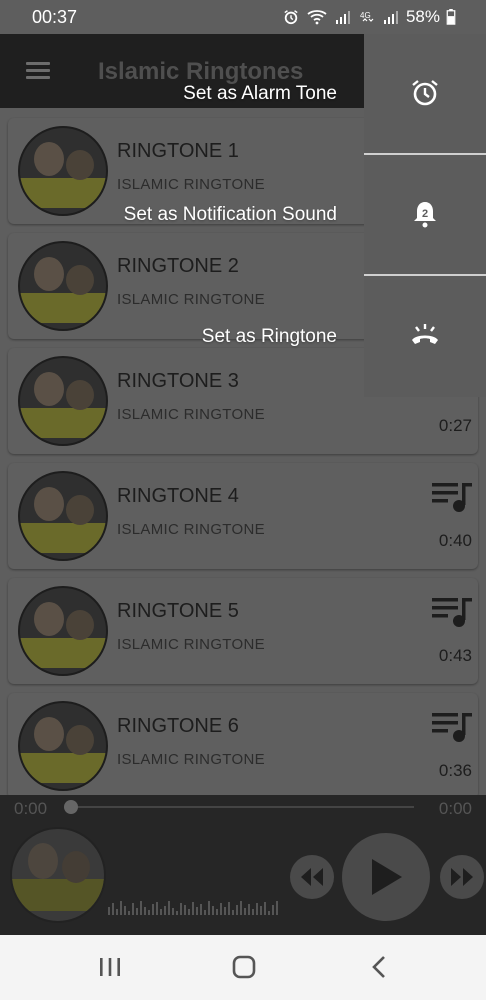 The height and width of the screenshot is (1000, 486). I want to click on lte-status-icon: 4G, so click(367, 16).